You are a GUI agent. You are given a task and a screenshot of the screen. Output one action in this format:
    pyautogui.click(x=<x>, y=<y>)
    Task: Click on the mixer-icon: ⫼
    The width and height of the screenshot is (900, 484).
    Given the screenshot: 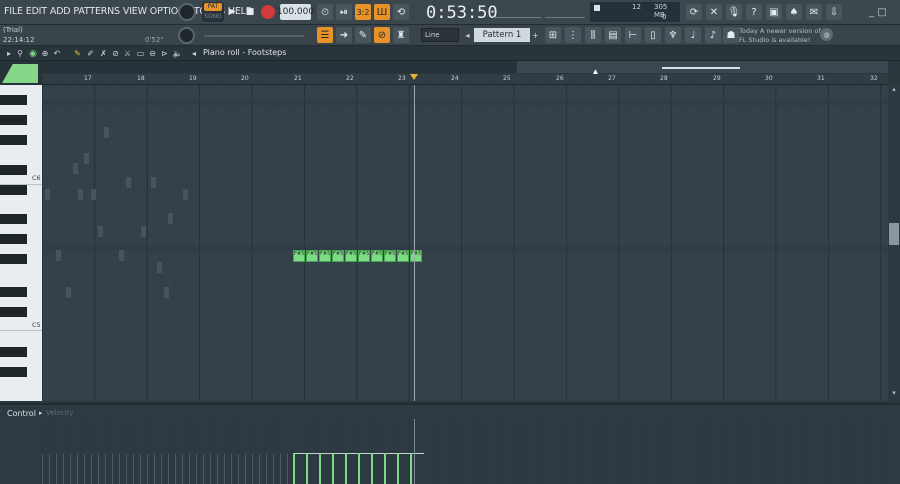 What is the action you would take?
    pyautogui.click(x=593, y=35)
    